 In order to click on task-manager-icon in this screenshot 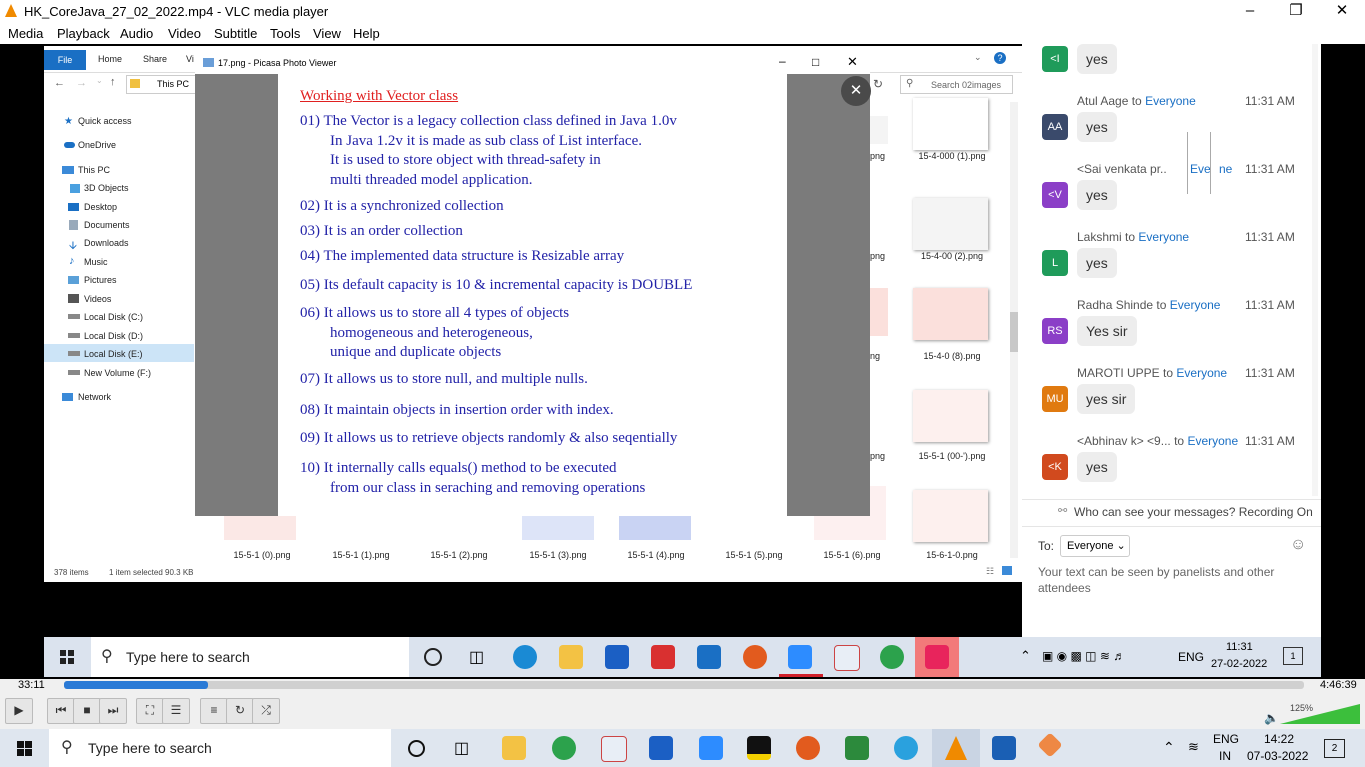, I will do `click(857, 748)`.